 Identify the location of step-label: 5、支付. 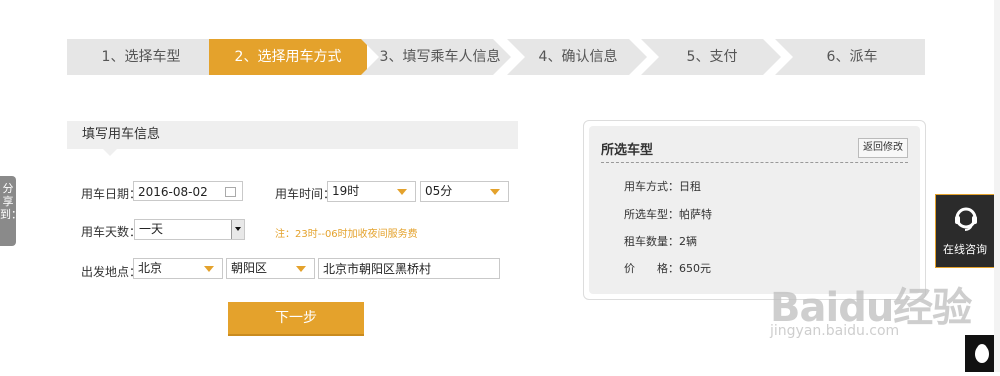
(712, 57).